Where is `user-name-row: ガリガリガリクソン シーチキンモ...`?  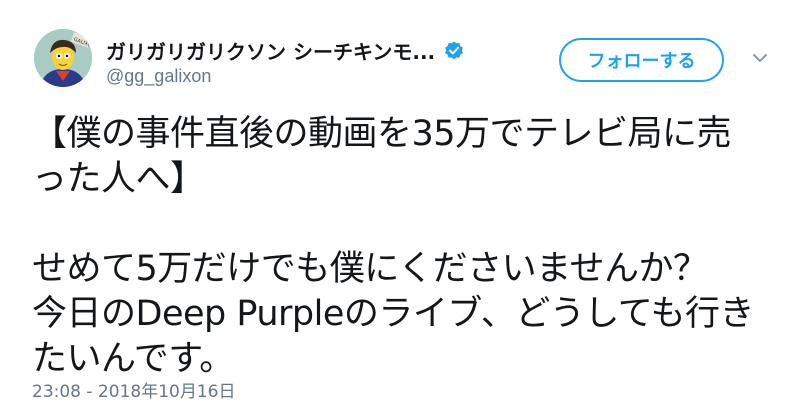 user-name-row: ガリガリガリクソン シーチキンモ... is located at coordinates (285, 50).